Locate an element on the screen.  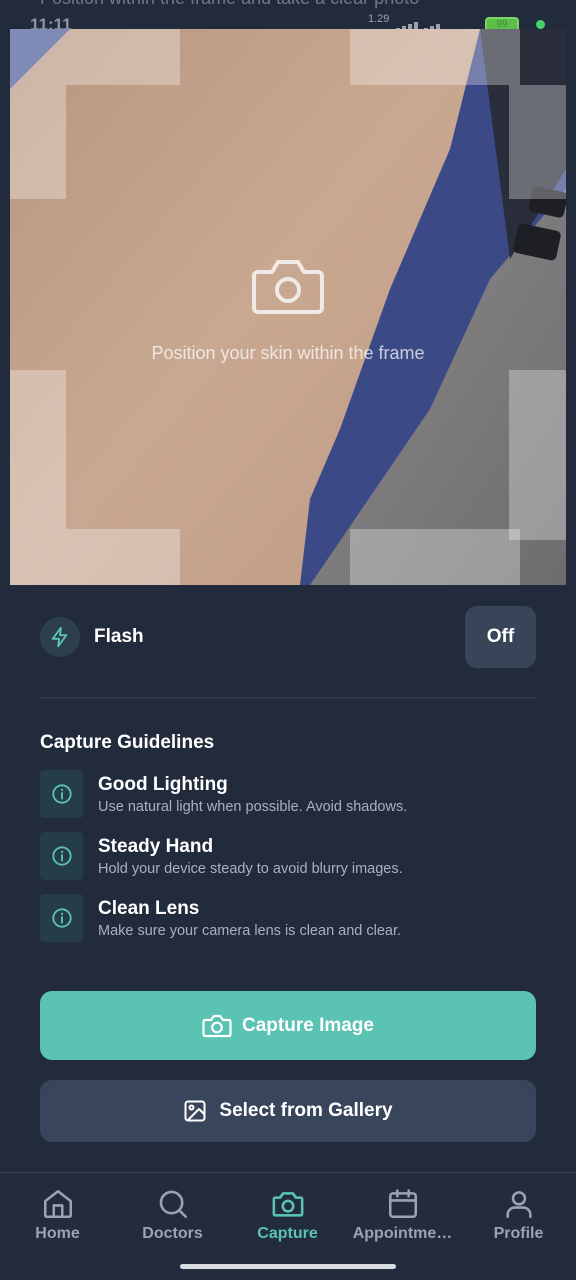
nav-label-profile: Profile is located at coordinates (518, 1233).